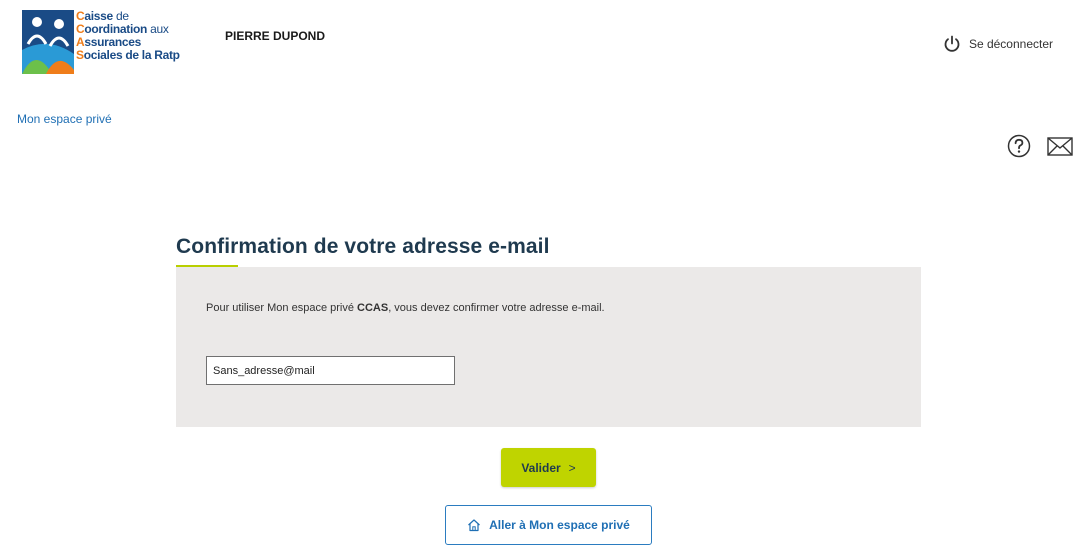 The image size is (1078, 558). I want to click on chevron-right-icon: >, so click(572, 467).